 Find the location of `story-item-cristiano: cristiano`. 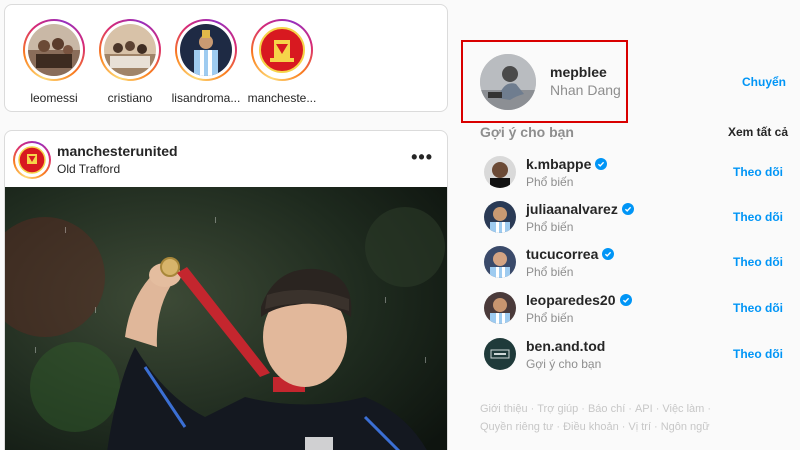

story-item-cristiano: cristiano is located at coordinates (130, 62).